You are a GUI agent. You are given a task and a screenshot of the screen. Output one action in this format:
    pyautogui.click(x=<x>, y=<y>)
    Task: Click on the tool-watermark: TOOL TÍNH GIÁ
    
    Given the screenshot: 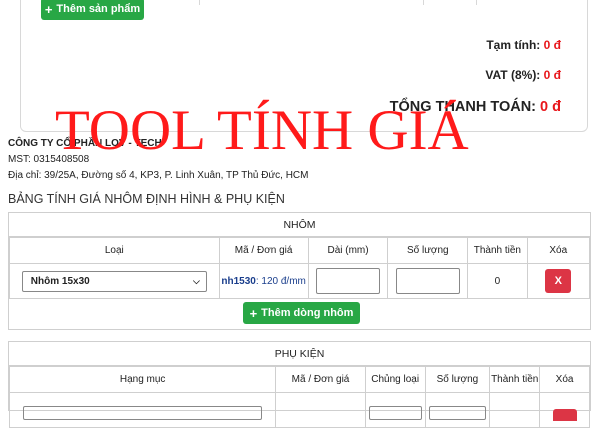 What is the action you would take?
    pyautogui.click(x=262, y=130)
    